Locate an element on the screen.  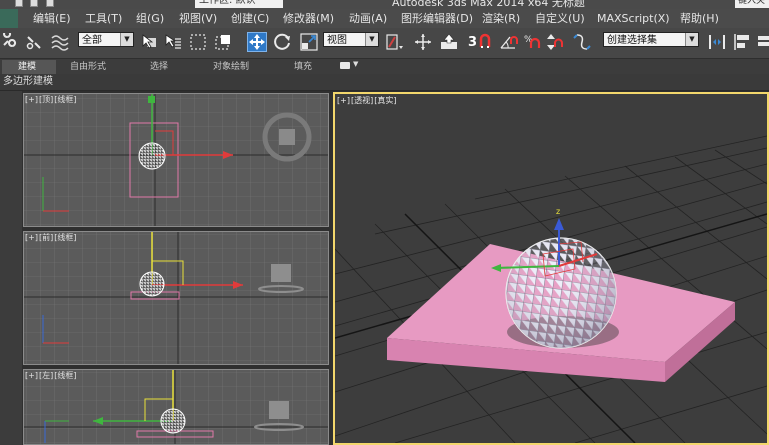
ribbon-panel-bar: 多边形建模 is located at coordinates (384, 82).